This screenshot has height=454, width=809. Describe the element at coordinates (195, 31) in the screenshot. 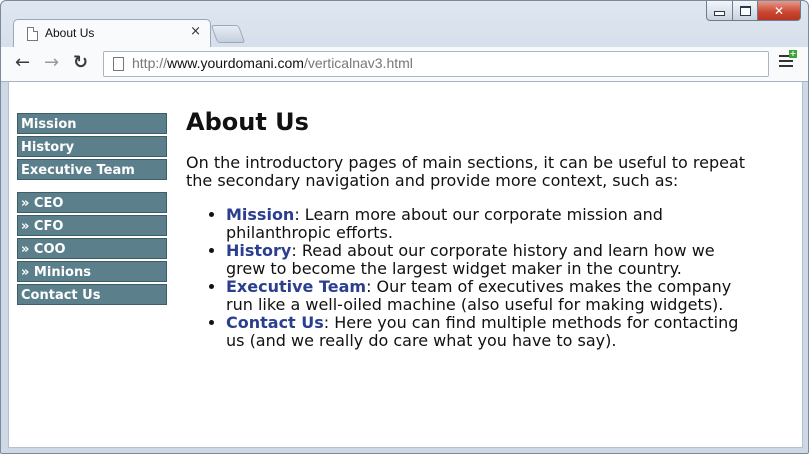

I see `tab-close-icon: ×` at that location.